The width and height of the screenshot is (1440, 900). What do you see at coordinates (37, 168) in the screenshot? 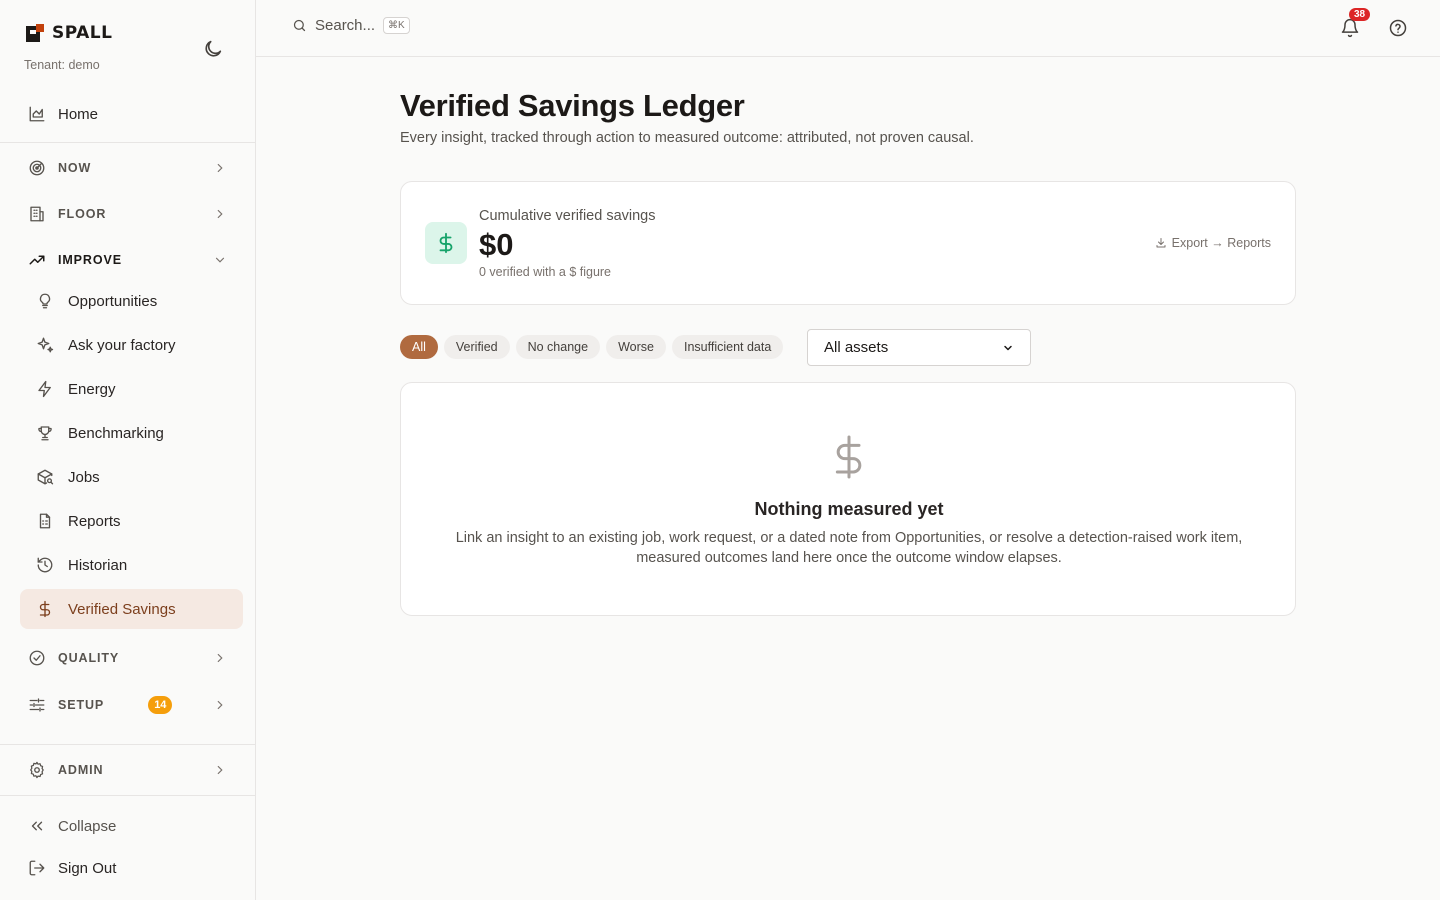
I see `radar-icon` at bounding box center [37, 168].